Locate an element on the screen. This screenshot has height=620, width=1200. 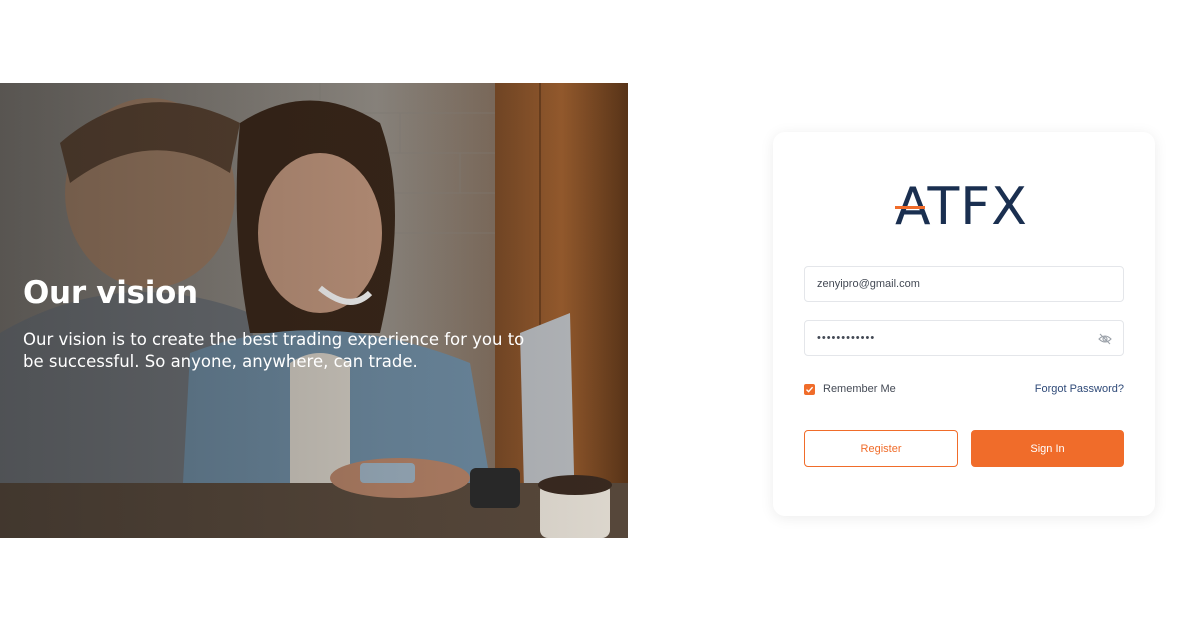
logo-text: ATFX is located at coordinates (961, 204).